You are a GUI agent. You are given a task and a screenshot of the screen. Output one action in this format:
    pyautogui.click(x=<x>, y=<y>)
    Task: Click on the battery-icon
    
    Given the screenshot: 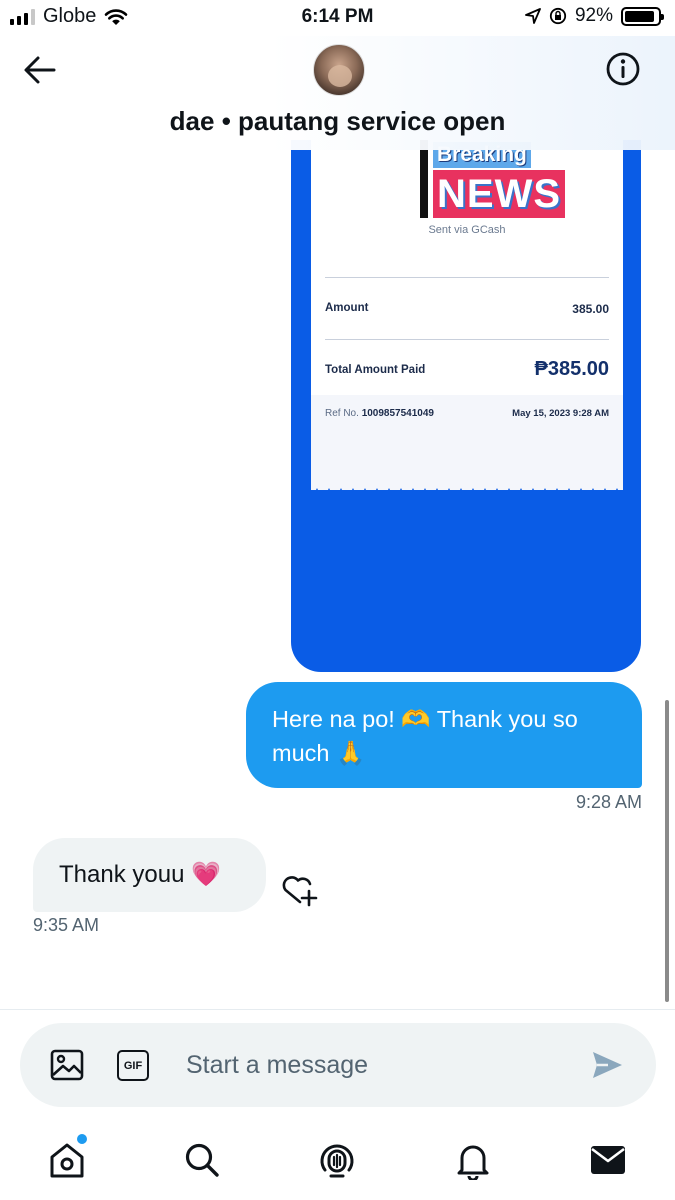 What is the action you would take?
    pyautogui.click(x=642, y=16)
    